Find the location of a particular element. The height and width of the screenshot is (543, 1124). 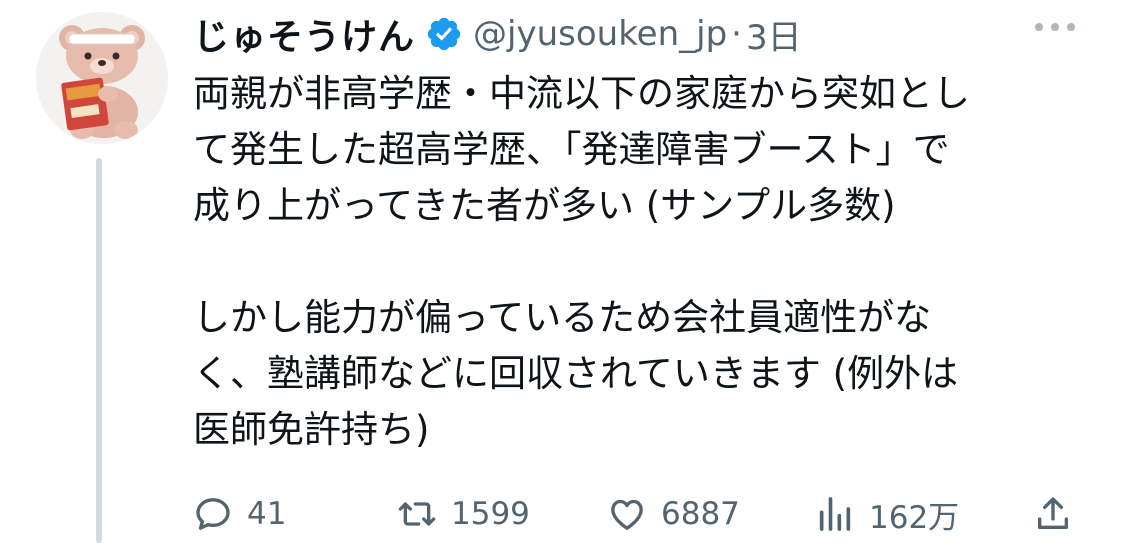

thread-line is located at coordinates (99, 350).